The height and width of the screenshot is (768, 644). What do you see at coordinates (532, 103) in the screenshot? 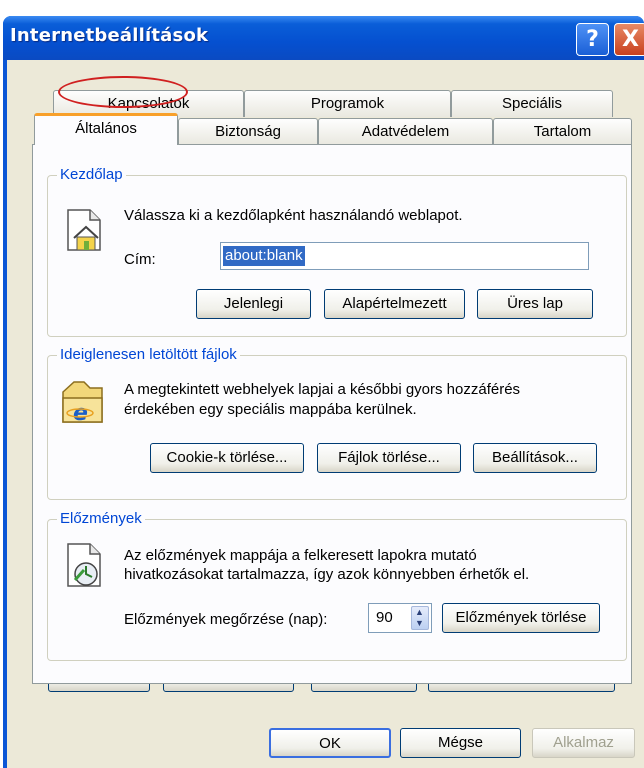
I see `tab-advanced: Speciális` at bounding box center [532, 103].